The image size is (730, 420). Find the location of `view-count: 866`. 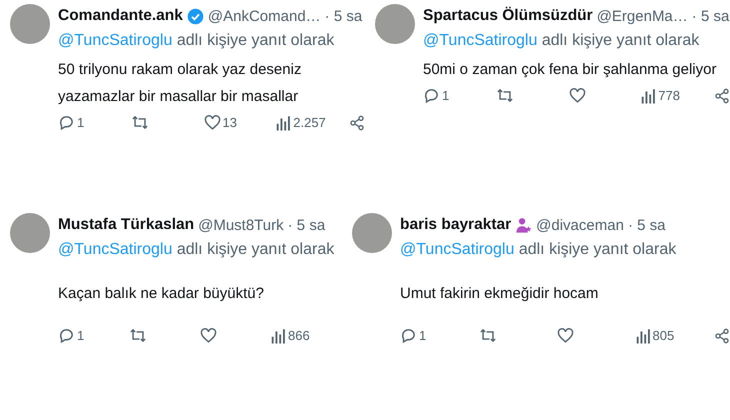

view-count: 866 is located at coordinates (299, 335).